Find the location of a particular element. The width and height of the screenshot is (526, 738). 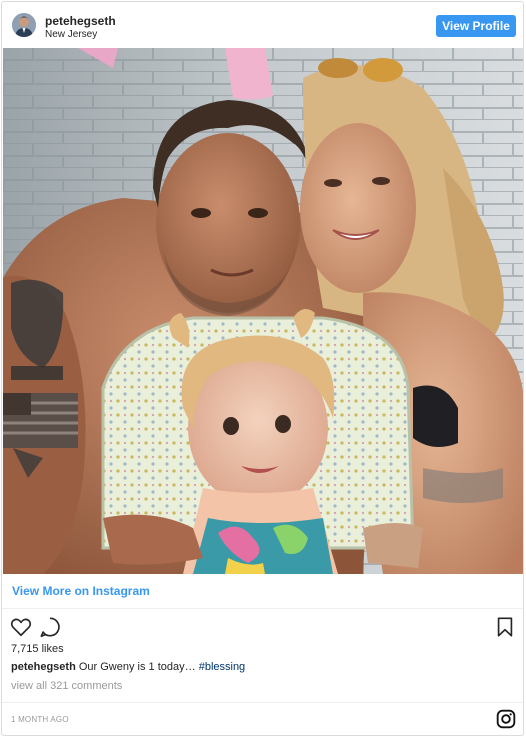

post-actions is located at coordinates (262, 626).